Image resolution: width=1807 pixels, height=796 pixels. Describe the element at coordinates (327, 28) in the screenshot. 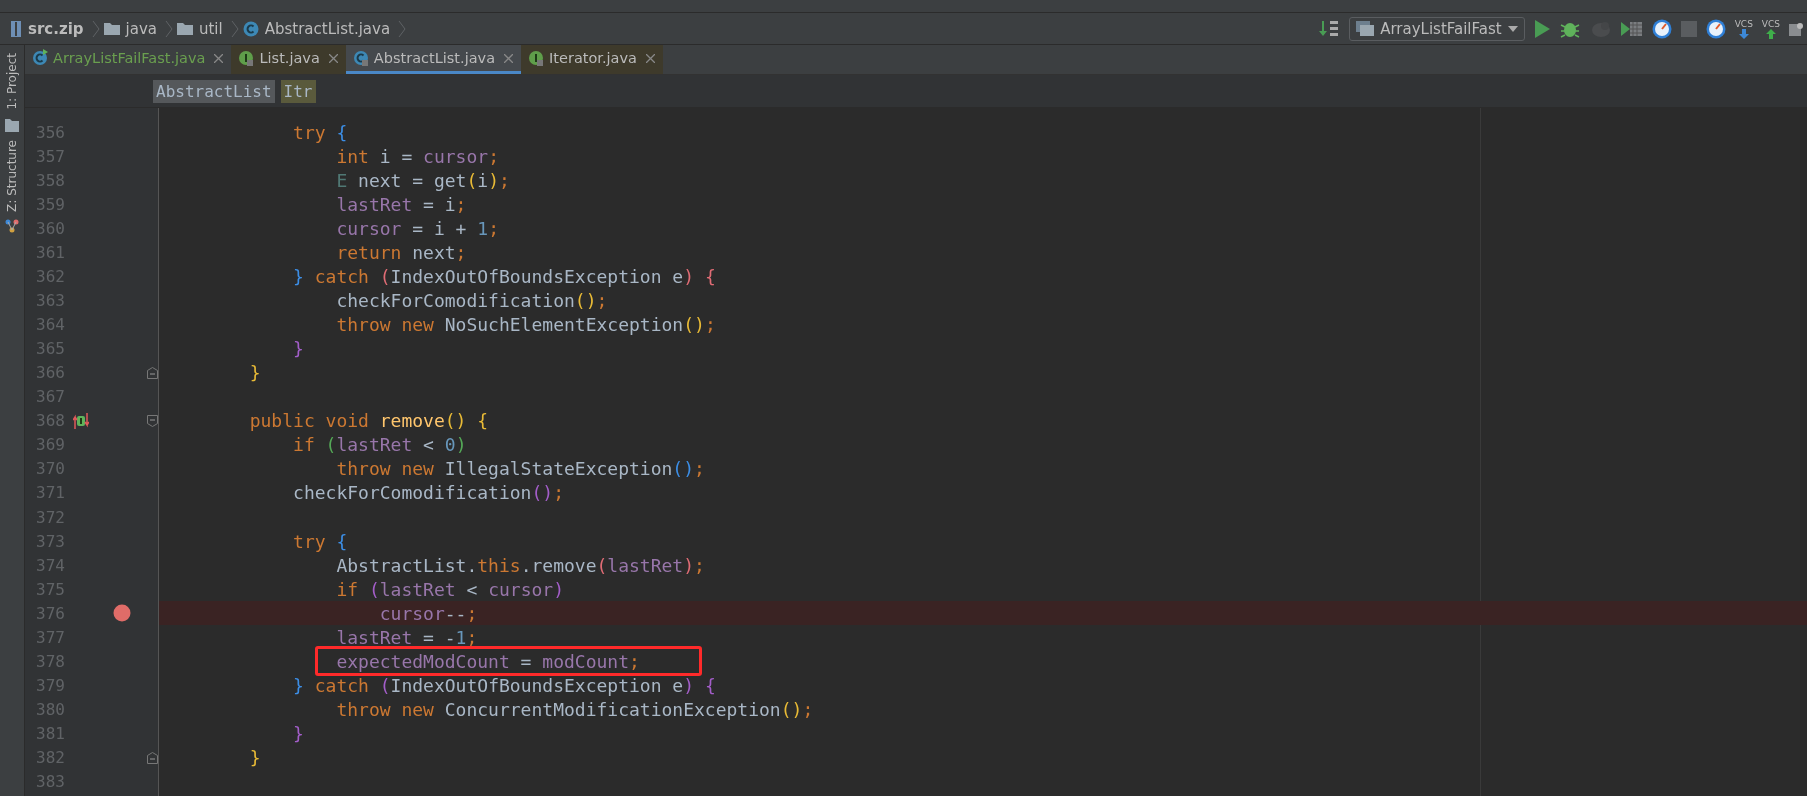

I see `breadcrumb-item: AbstractList.java` at that location.